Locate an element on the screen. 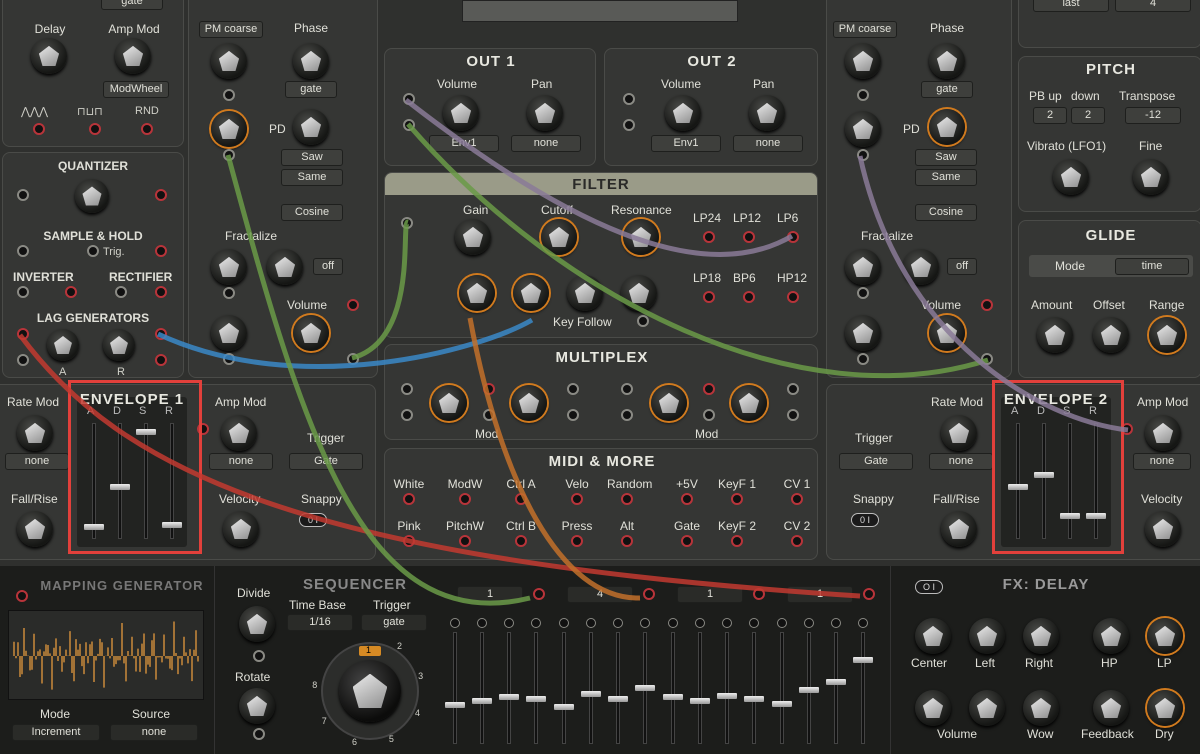 This screenshot has height=754, width=1200. env1-velocity-knob is located at coordinates (241, 529).